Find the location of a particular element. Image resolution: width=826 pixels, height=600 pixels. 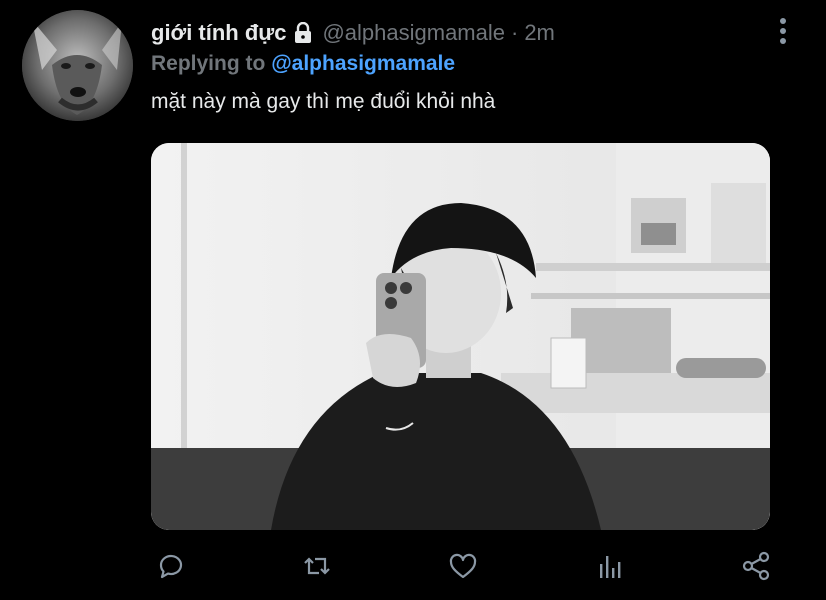

share-button is located at coordinates (756, 566).